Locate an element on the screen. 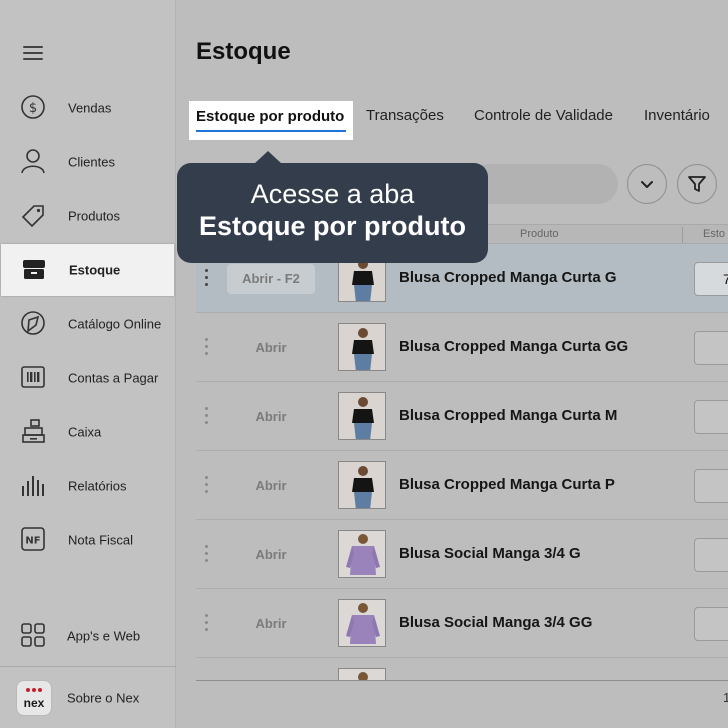 The image size is (728, 728). table-row: Abrir Blusa Social Manga 3/4 GG is located at coordinates (462, 623).